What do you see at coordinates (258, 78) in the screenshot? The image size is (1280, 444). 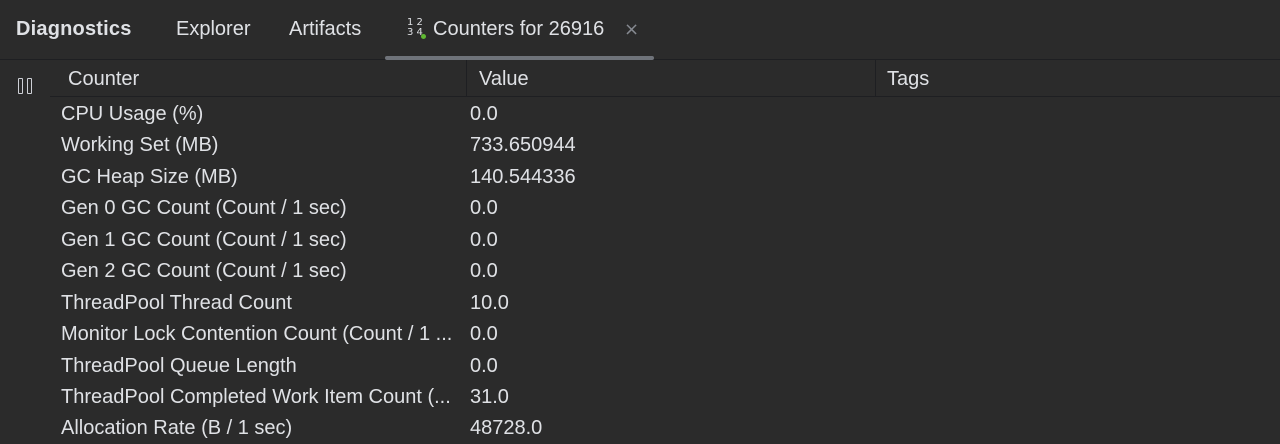 I see `column-header-counter: Counter` at bounding box center [258, 78].